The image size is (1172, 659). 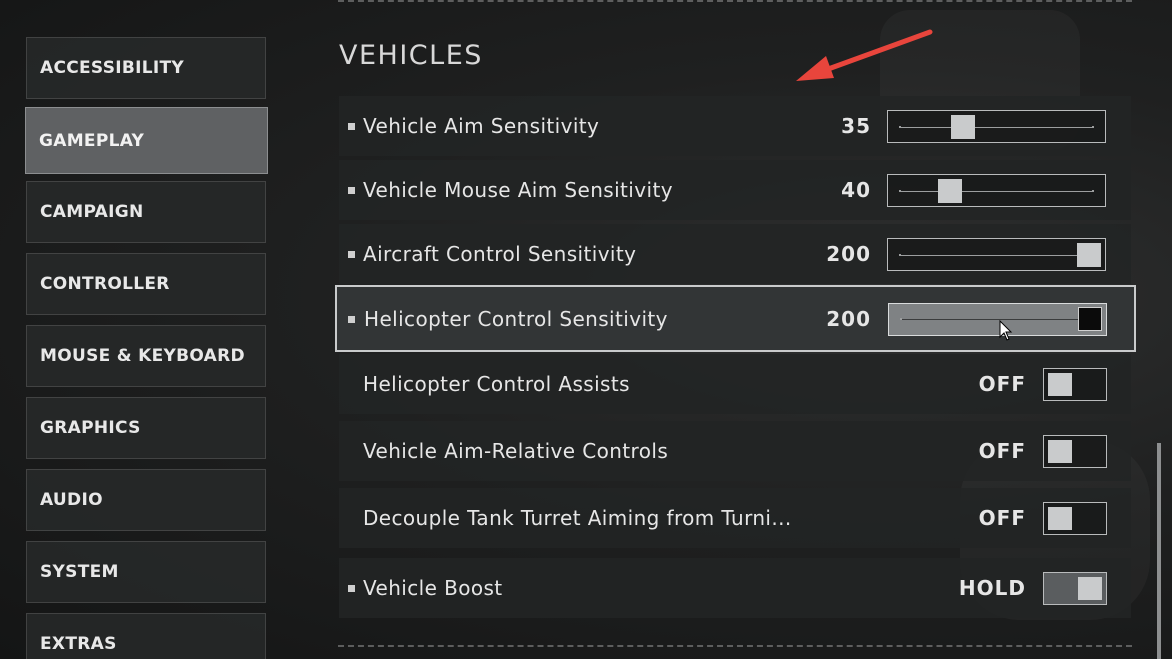 I want to click on sidebar-item-label: EXTRAS, so click(x=78, y=644).